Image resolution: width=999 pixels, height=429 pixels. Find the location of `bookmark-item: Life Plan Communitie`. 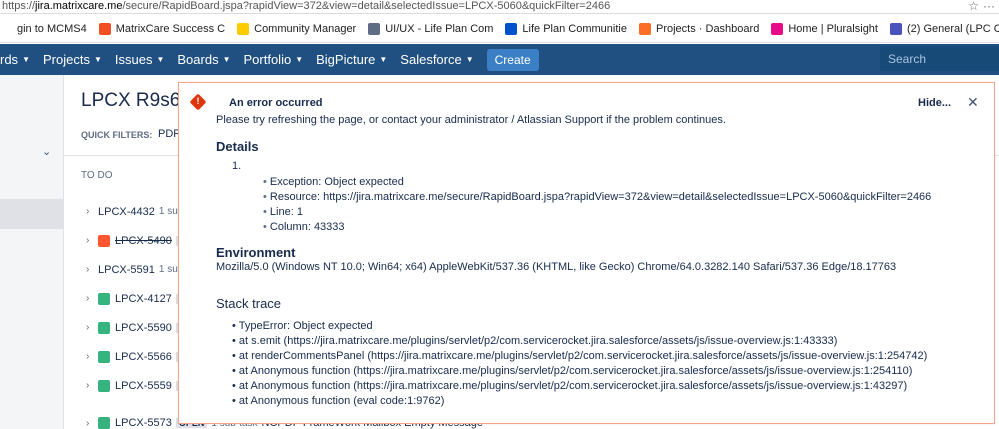

bookmark-item: Life Plan Communitie is located at coordinates (566, 28).